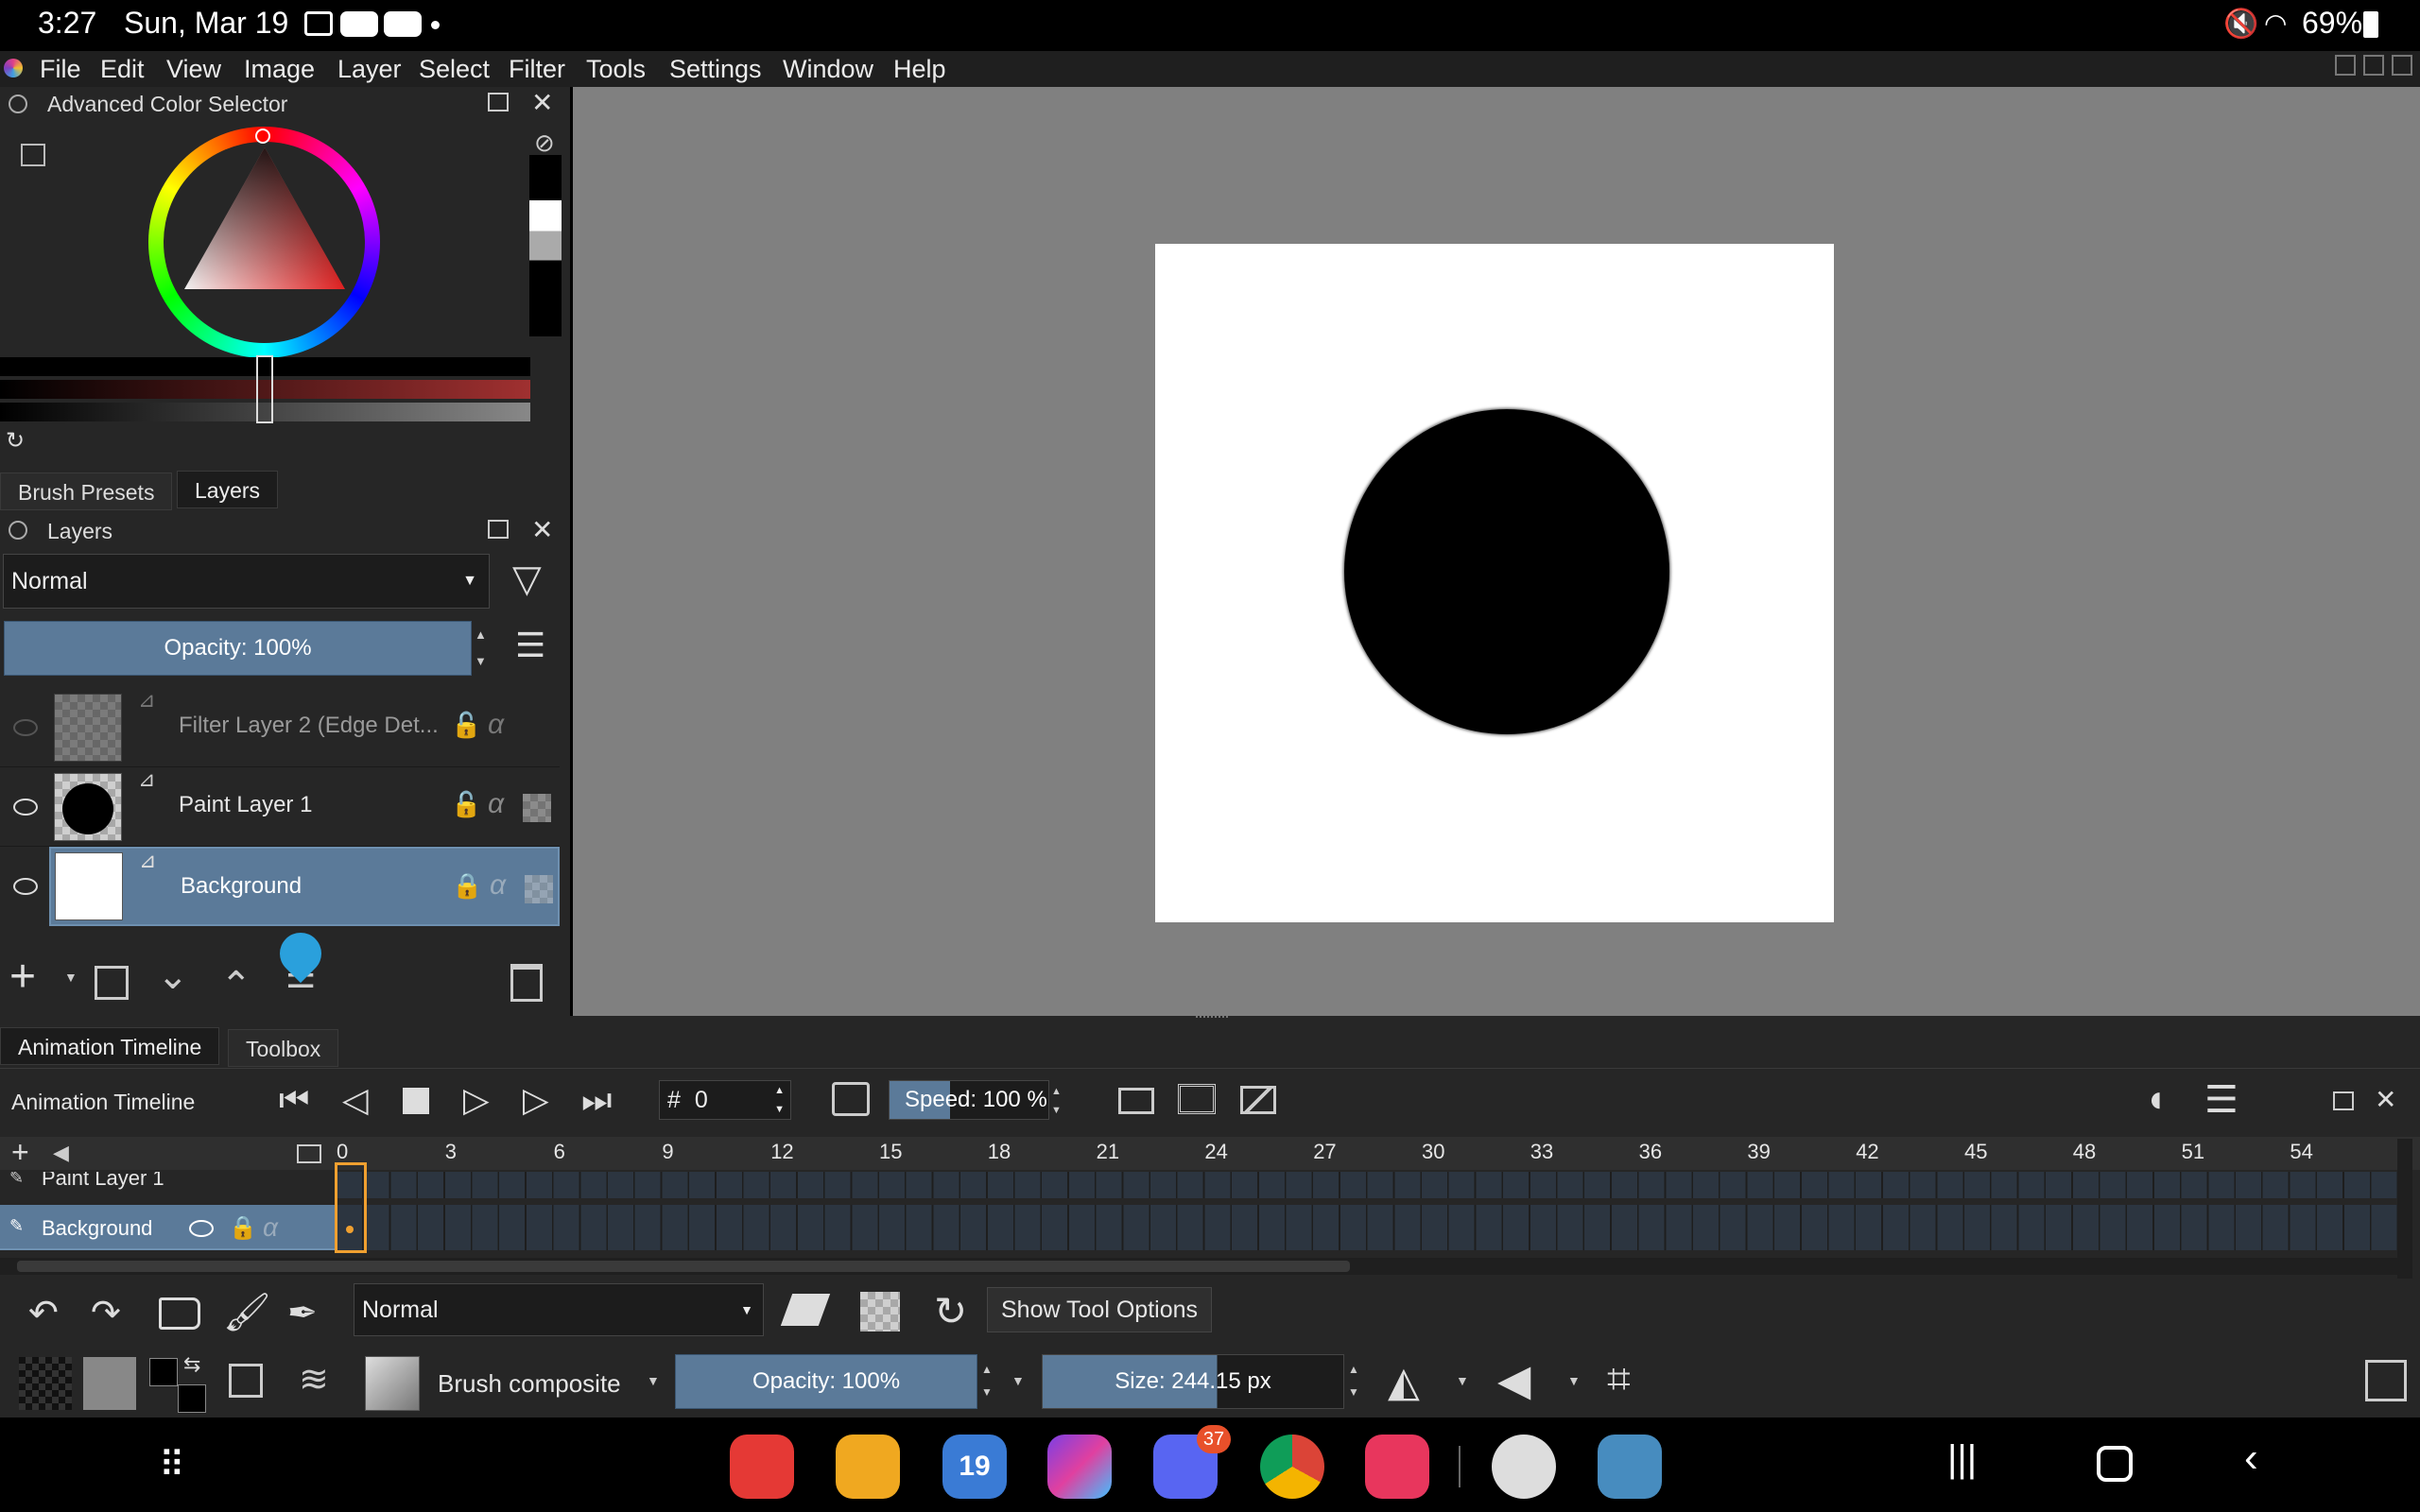  I want to click on slider-handle, so click(264, 389).